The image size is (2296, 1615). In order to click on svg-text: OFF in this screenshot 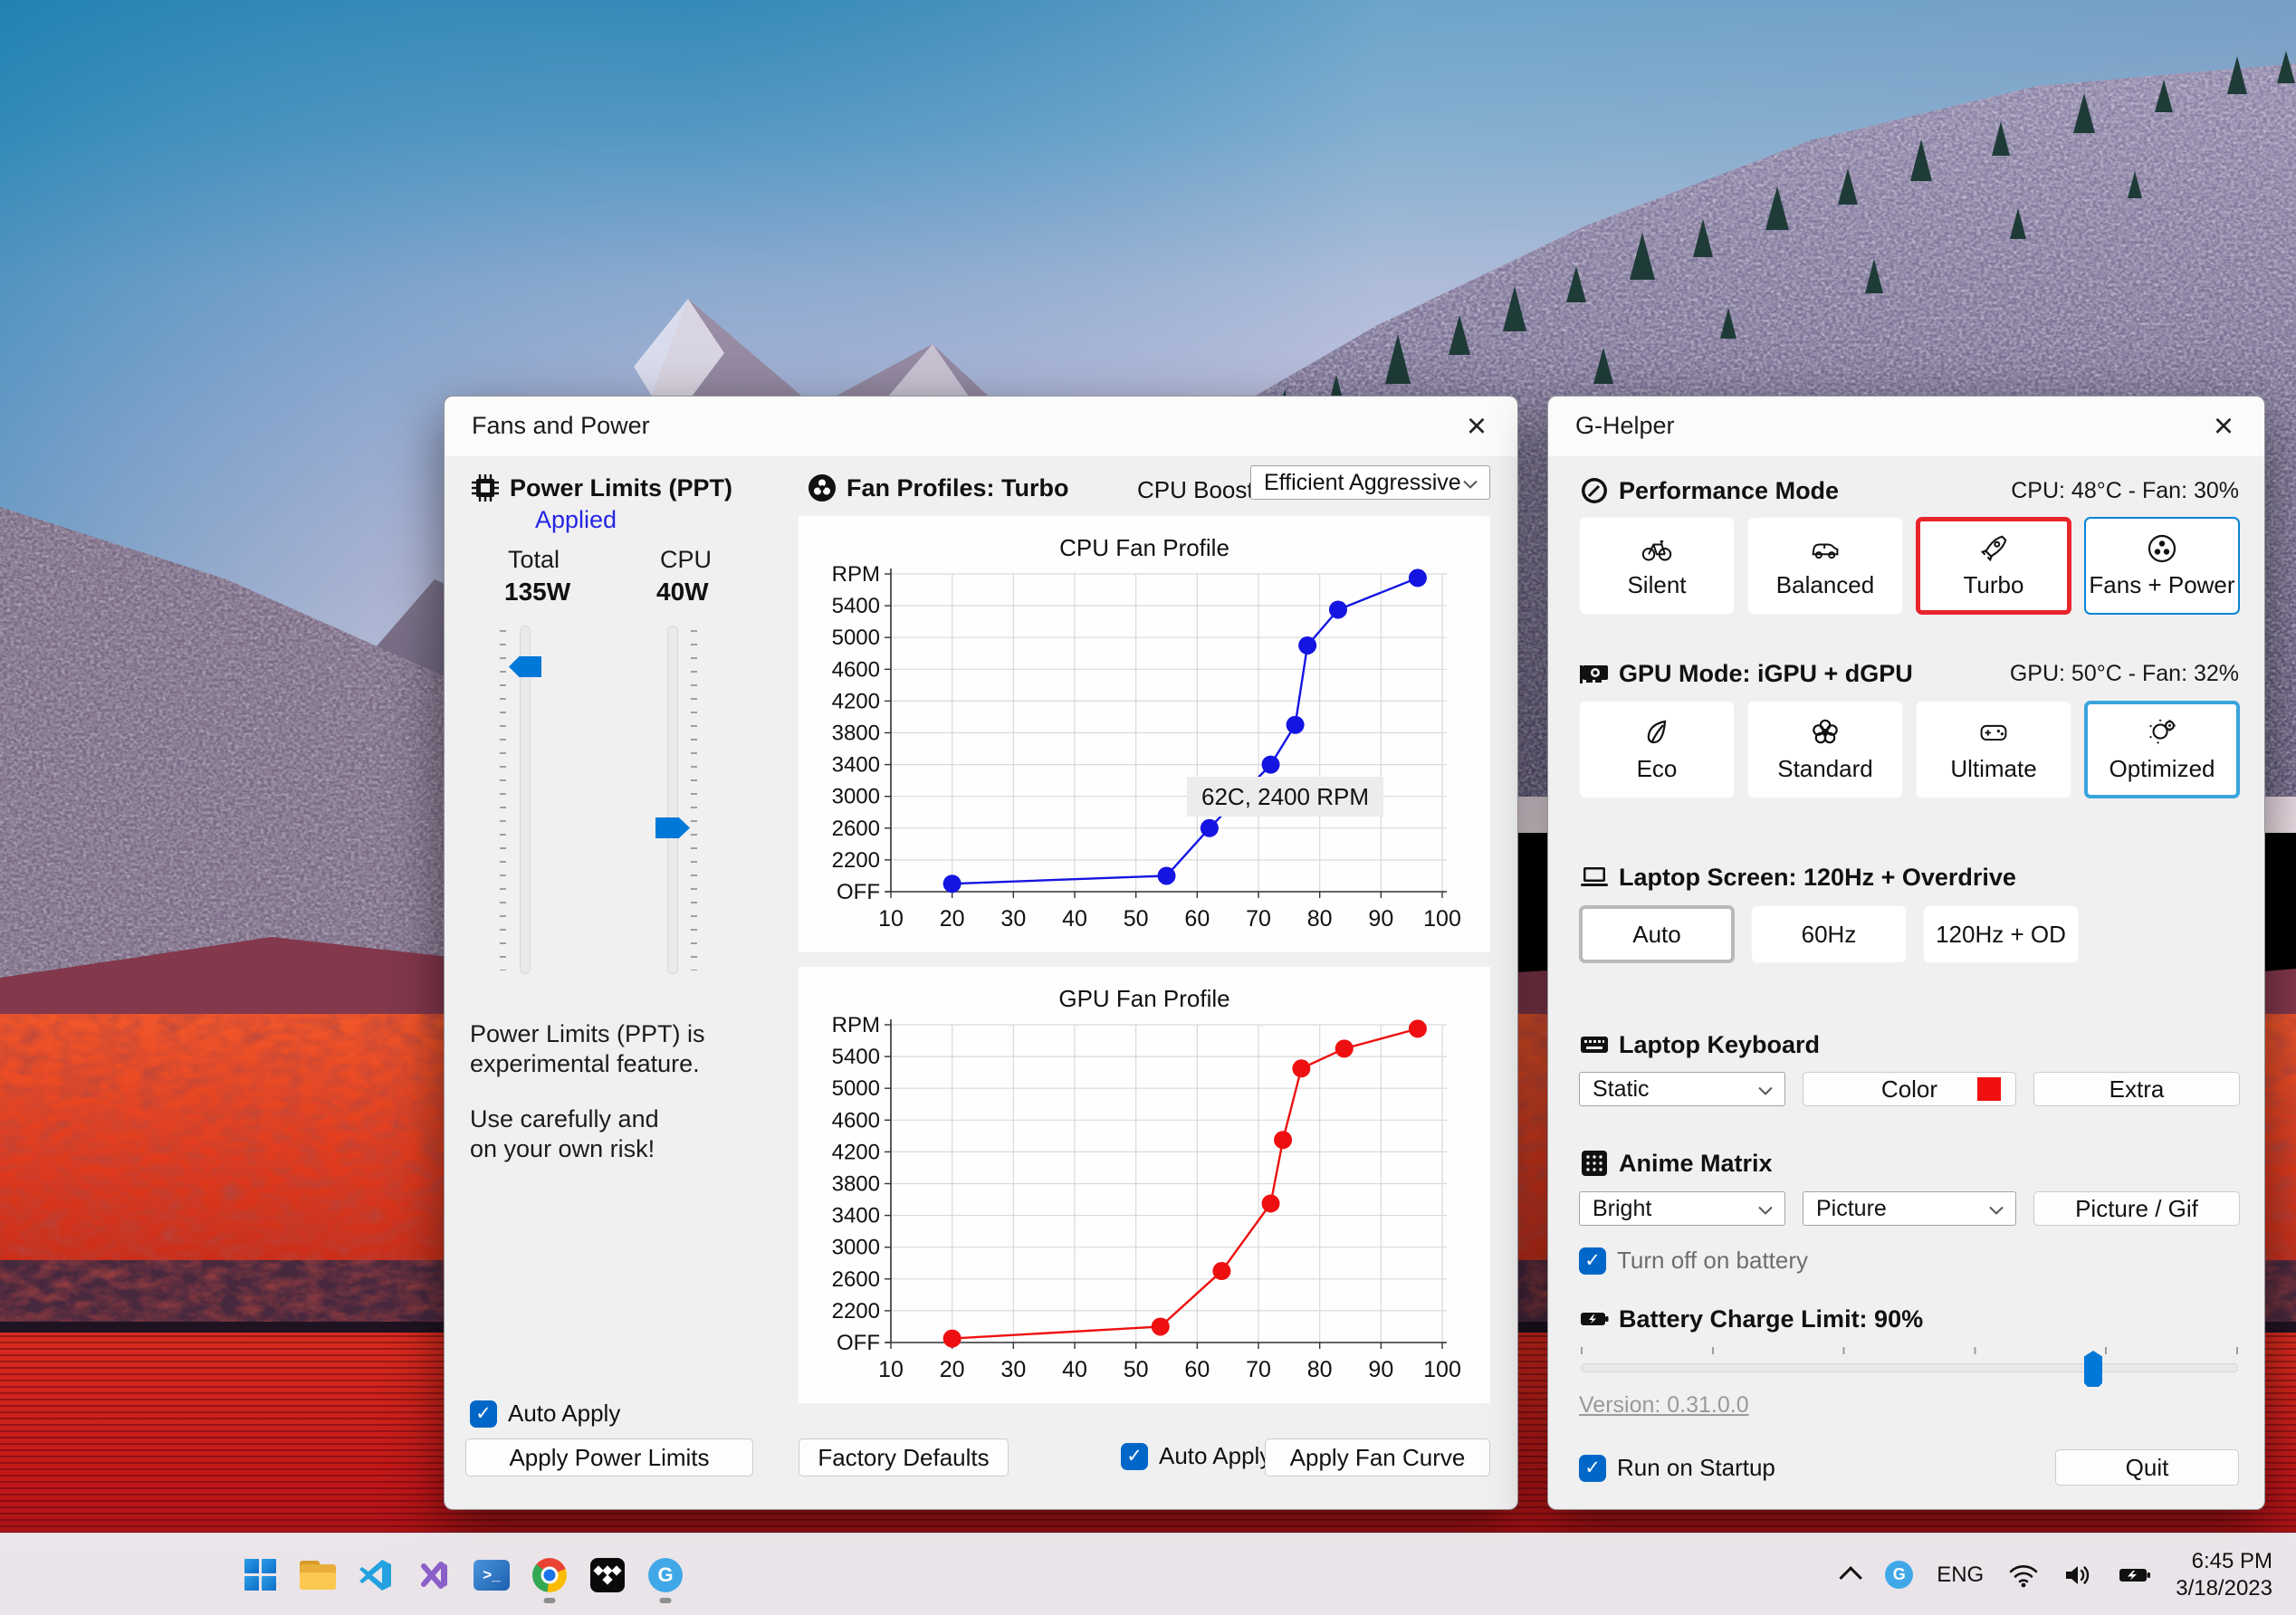, I will do `click(859, 892)`.